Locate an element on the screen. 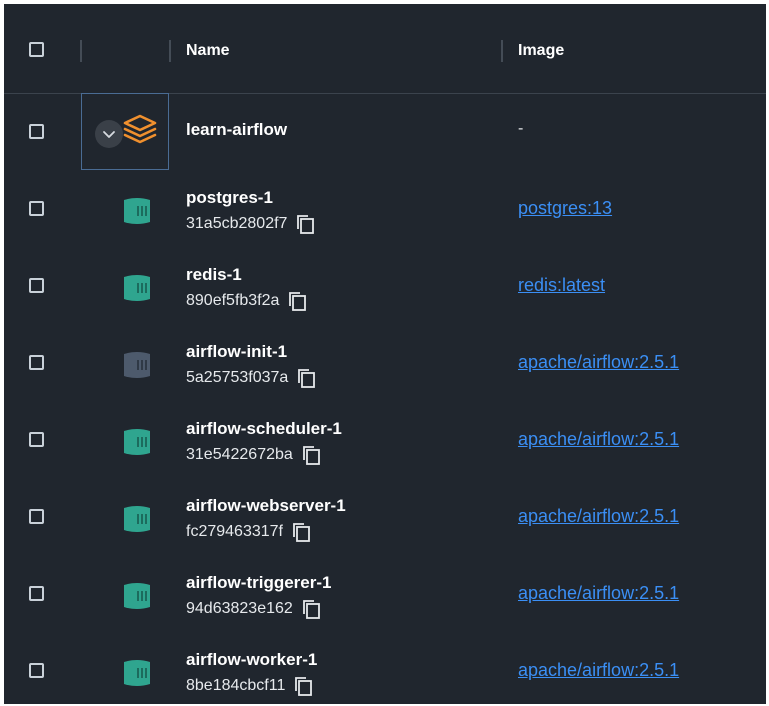 Image resolution: width=769 pixels, height=706 pixels. container-id: fc279463317f is located at coordinates (248, 532).